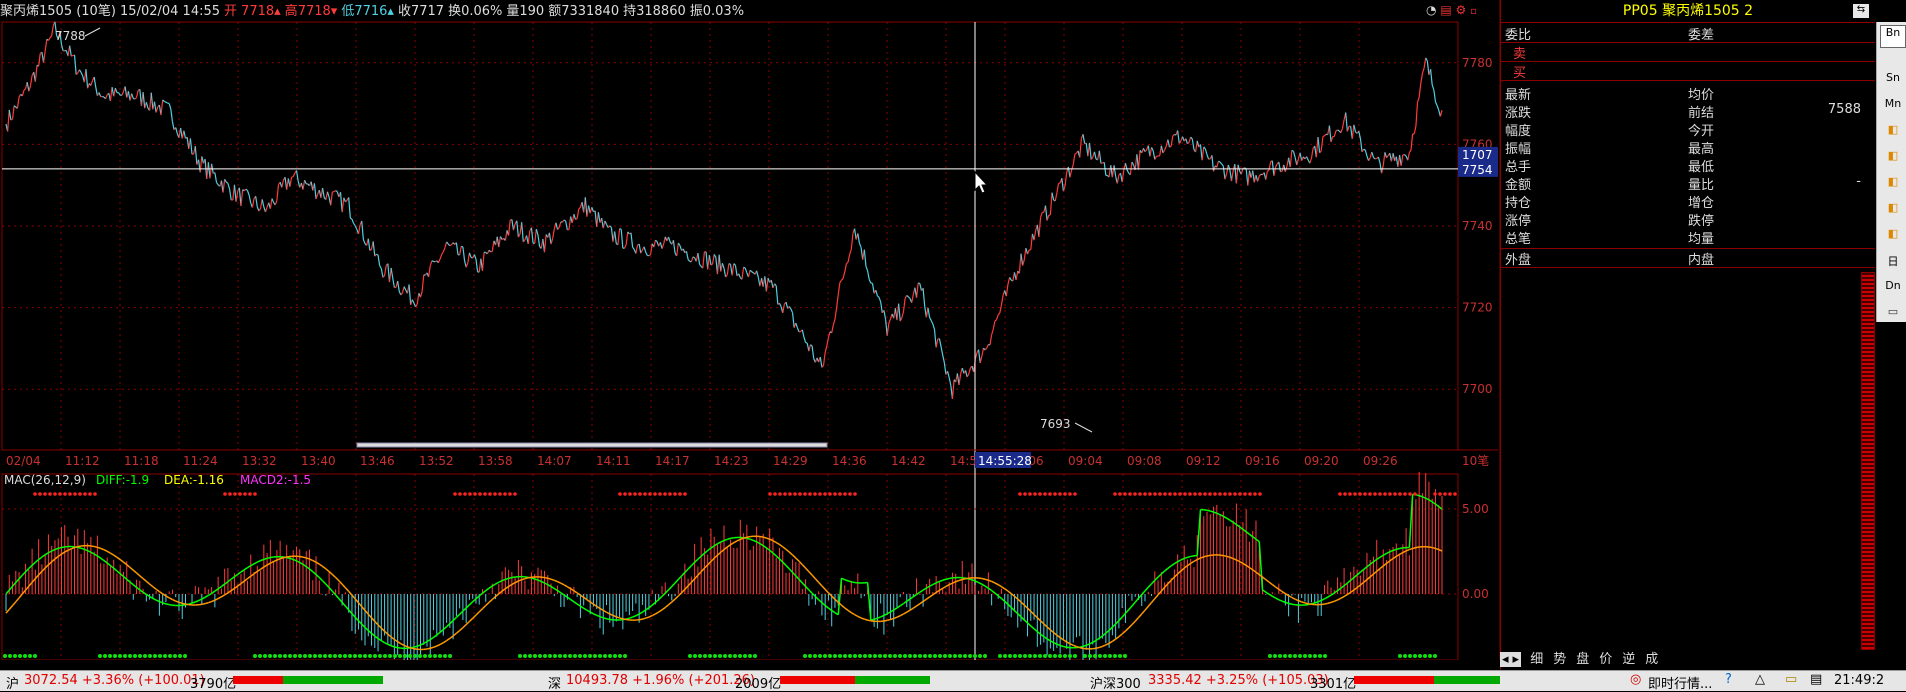  What do you see at coordinates (592, 445) in the screenshot?
I see `range-scroll-bar` at bounding box center [592, 445].